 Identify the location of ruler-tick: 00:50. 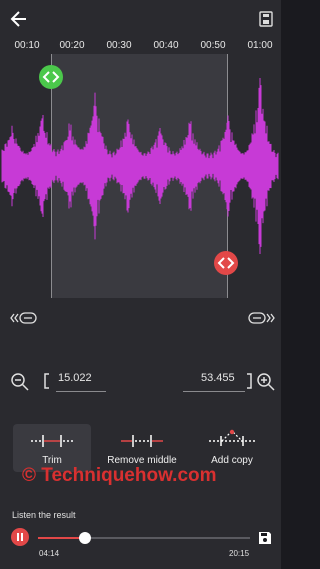
(213, 45).